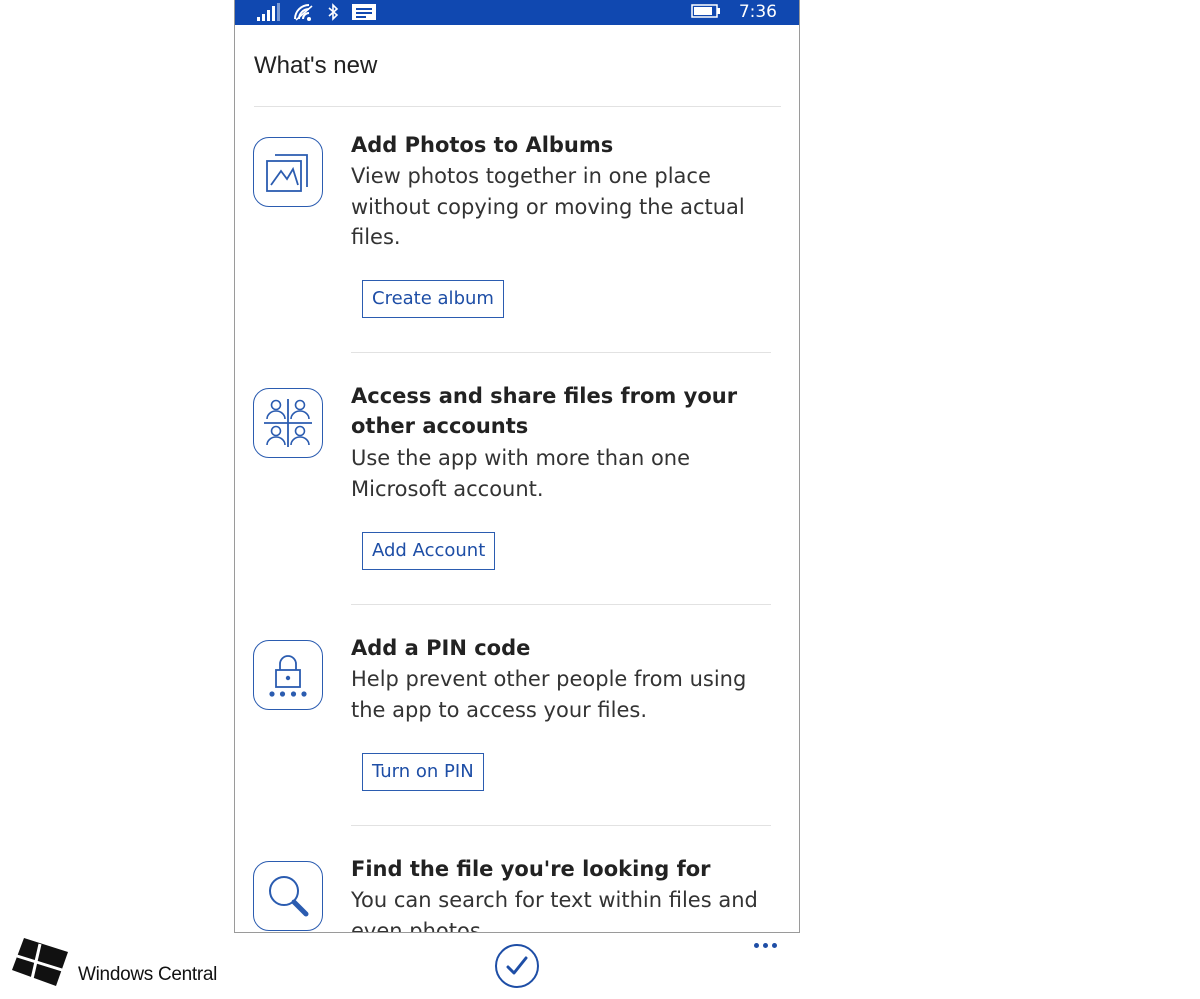  Describe the element at coordinates (148, 974) in the screenshot. I see `watermark-text: Windows Central` at that location.